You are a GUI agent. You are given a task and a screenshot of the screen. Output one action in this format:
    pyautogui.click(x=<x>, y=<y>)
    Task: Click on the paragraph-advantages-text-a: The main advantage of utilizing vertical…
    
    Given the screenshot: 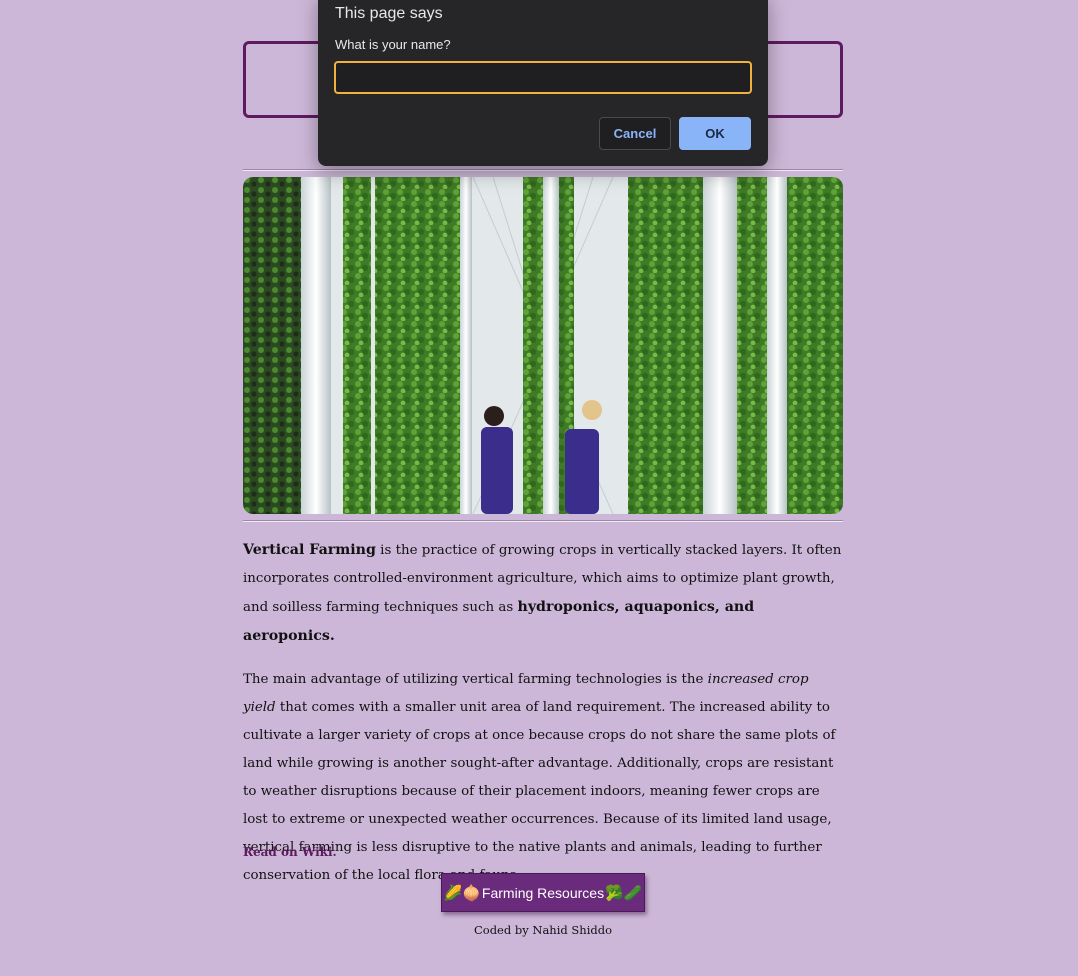 What is the action you would take?
    pyautogui.click(x=475, y=679)
    